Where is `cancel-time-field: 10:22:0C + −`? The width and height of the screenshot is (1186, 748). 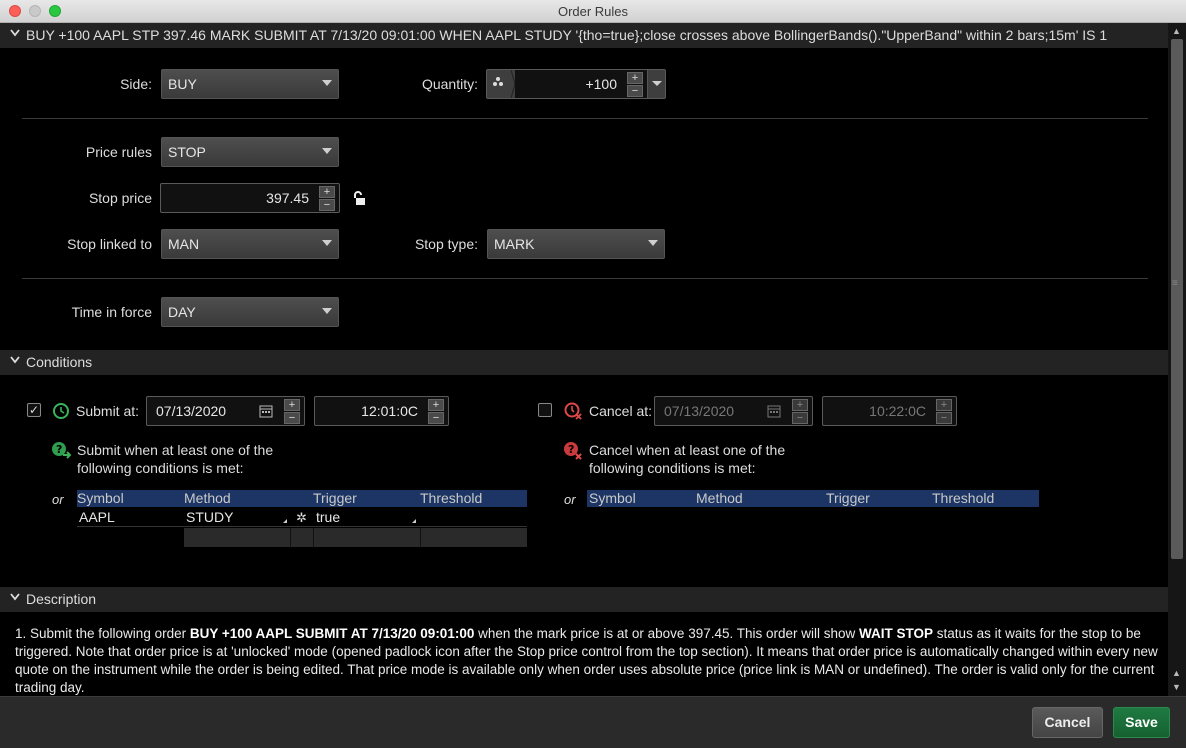
cancel-time-field: 10:22:0C + − is located at coordinates (889, 411).